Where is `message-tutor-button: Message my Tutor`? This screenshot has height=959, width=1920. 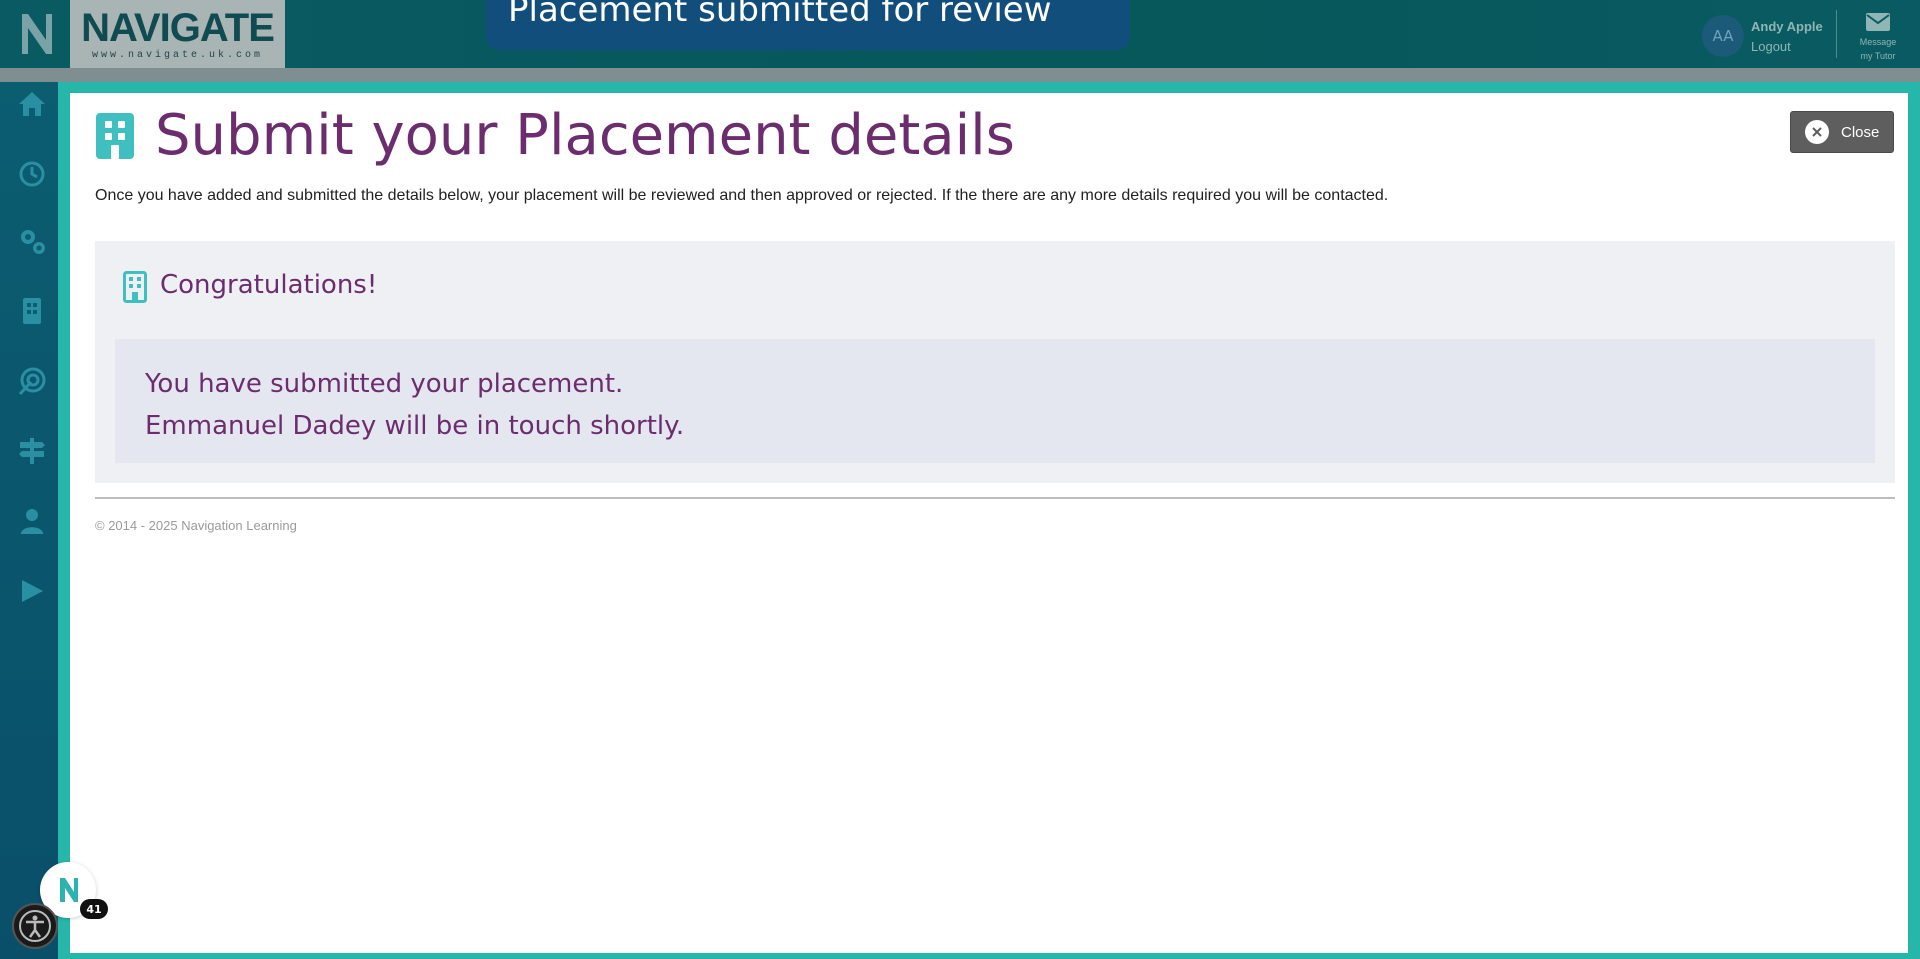 message-tutor-button: Message my Tutor is located at coordinates (1878, 49).